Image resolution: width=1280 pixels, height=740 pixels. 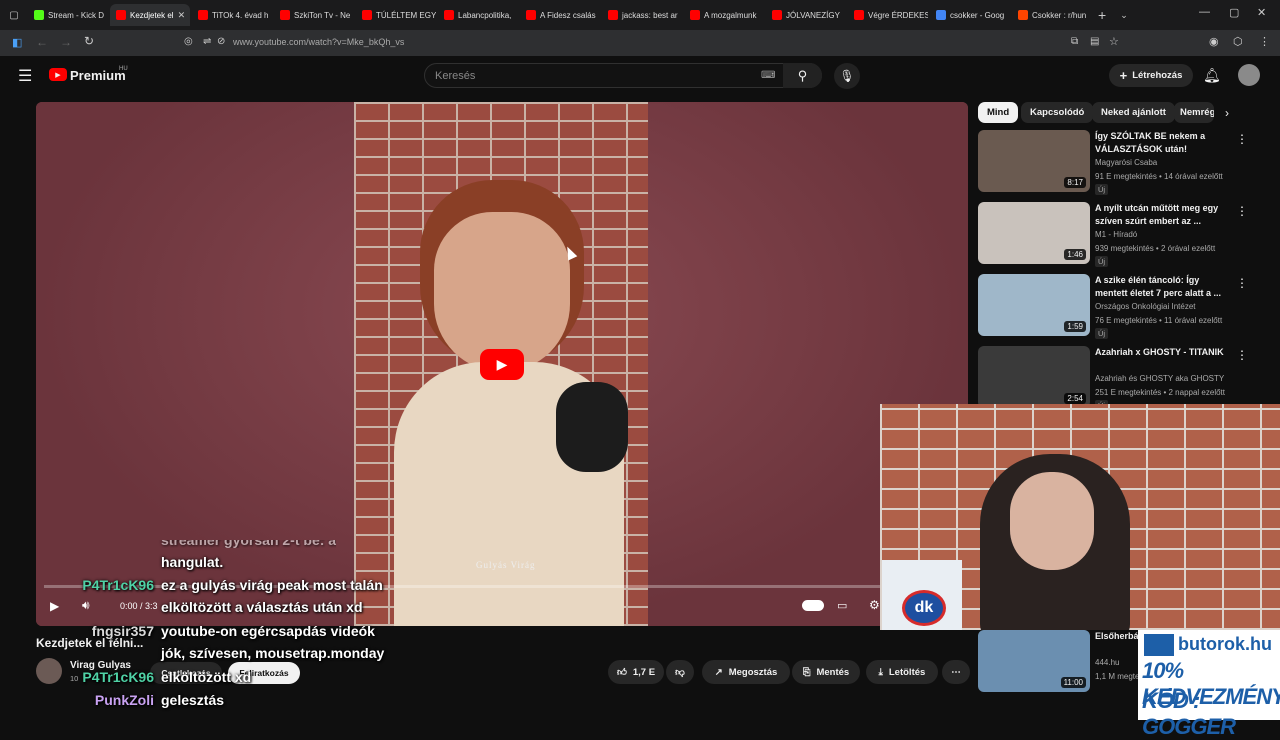 I want to click on chat-username: PunkZoli, so click(x=124, y=700).